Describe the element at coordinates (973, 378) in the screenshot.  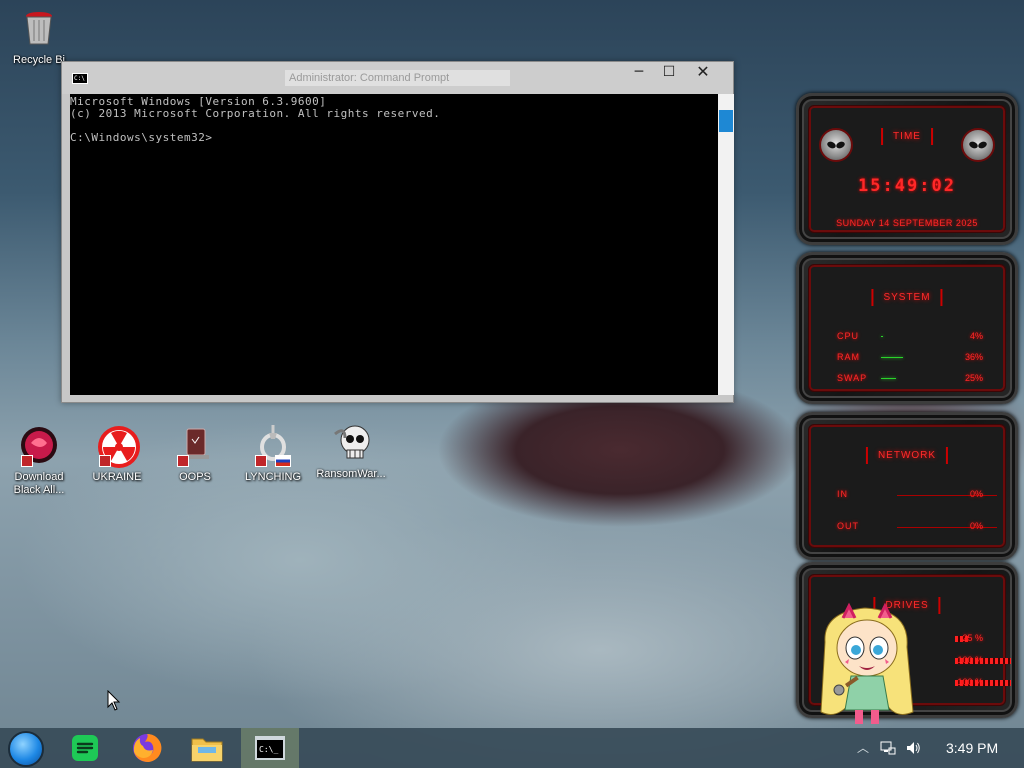
I see `stat-value: 25%` at that location.